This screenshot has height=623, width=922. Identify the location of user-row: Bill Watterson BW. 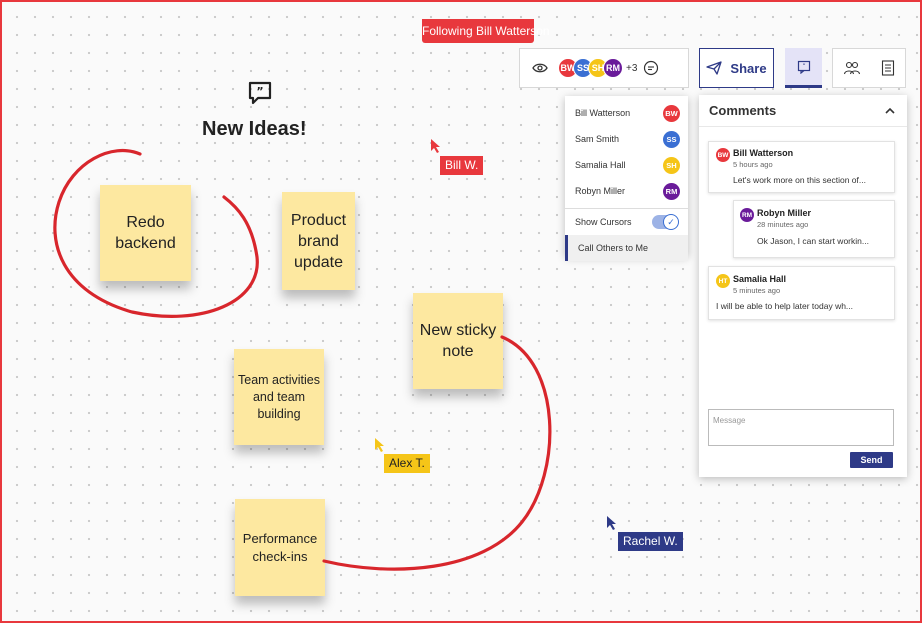
(626, 113).